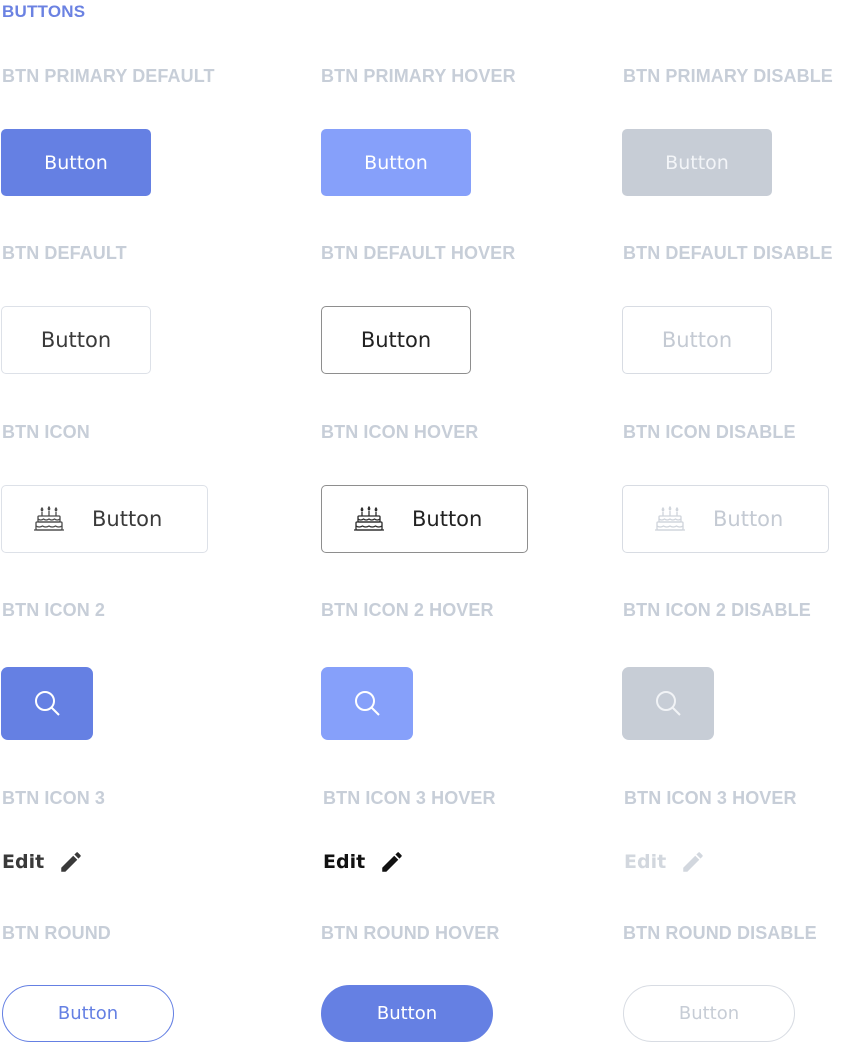 The image size is (851, 1043). What do you see at coordinates (717, 610) in the screenshot?
I see `label-btn-icon-2-disable: BTN ICON 2 DISABLE` at bounding box center [717, 610].